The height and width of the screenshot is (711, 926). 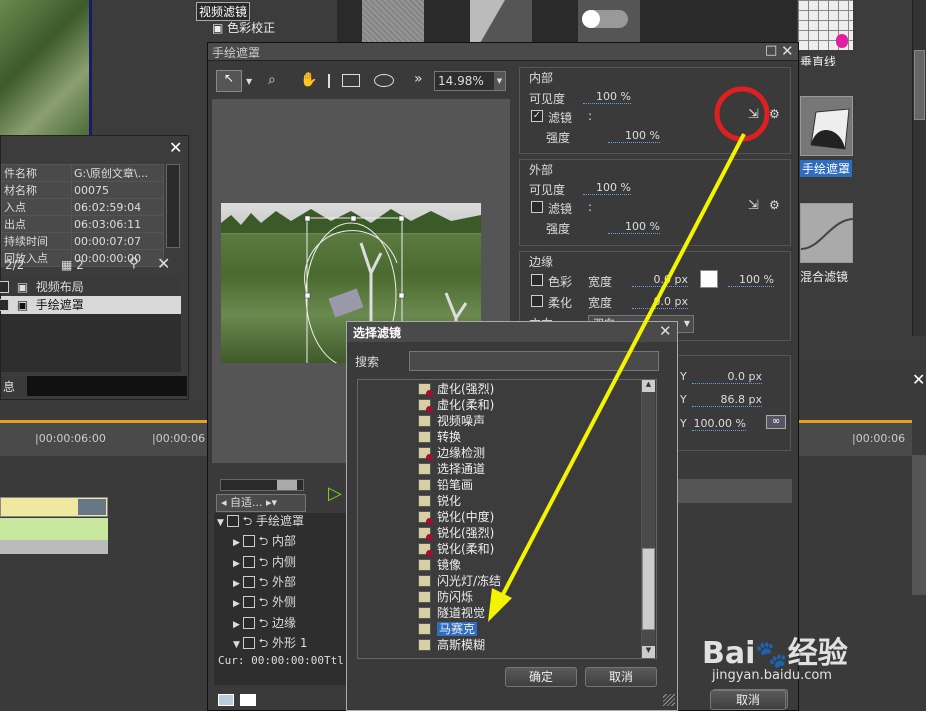 I want to click on list-item: ▣ 手绘遮罩, so click(x=90, y=305).